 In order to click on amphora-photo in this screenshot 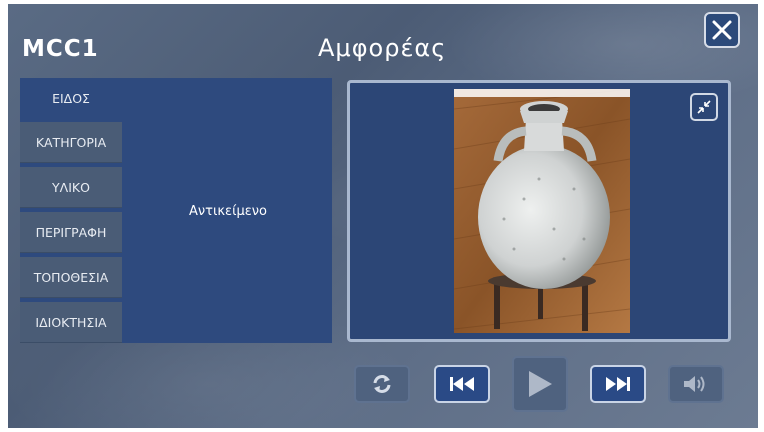, I will do `click(542, 211)`.